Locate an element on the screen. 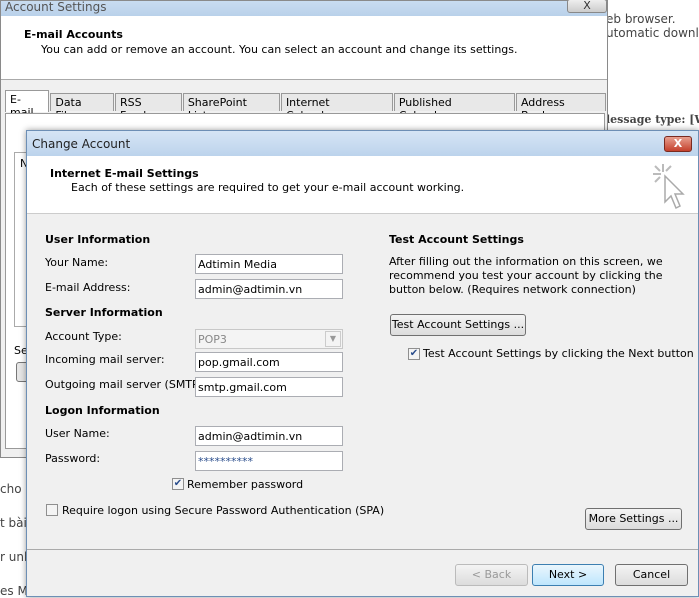 This screenshot has width=699, height=598. window-title: Change Account is located at coordinates (362, 143).